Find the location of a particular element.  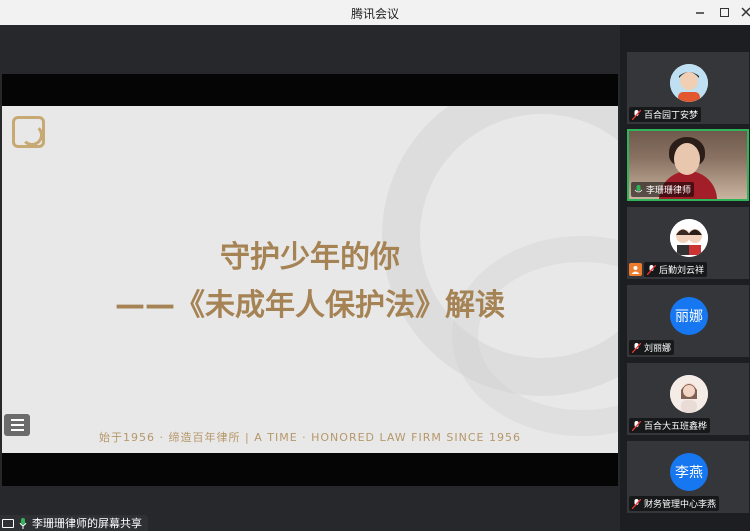

share-status-bar: 李珊珊律师的屏幕共享 is located at coordinates (74, 523).